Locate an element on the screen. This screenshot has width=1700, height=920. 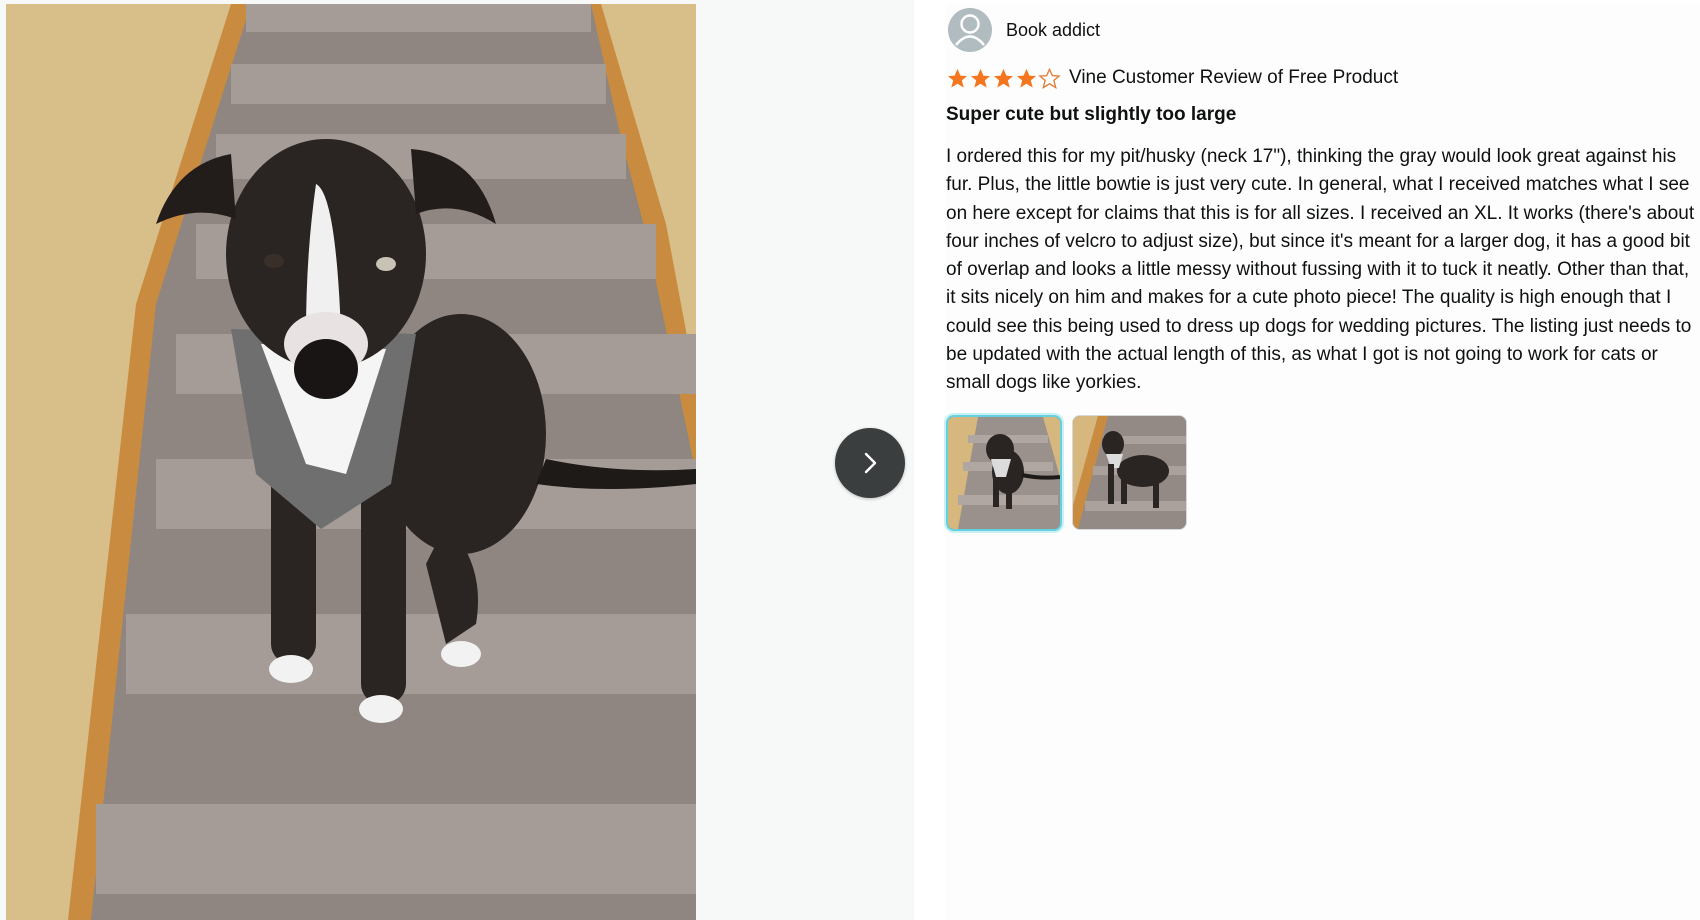
reviewer-name: Book addict is located at coordinates (1053, 30).